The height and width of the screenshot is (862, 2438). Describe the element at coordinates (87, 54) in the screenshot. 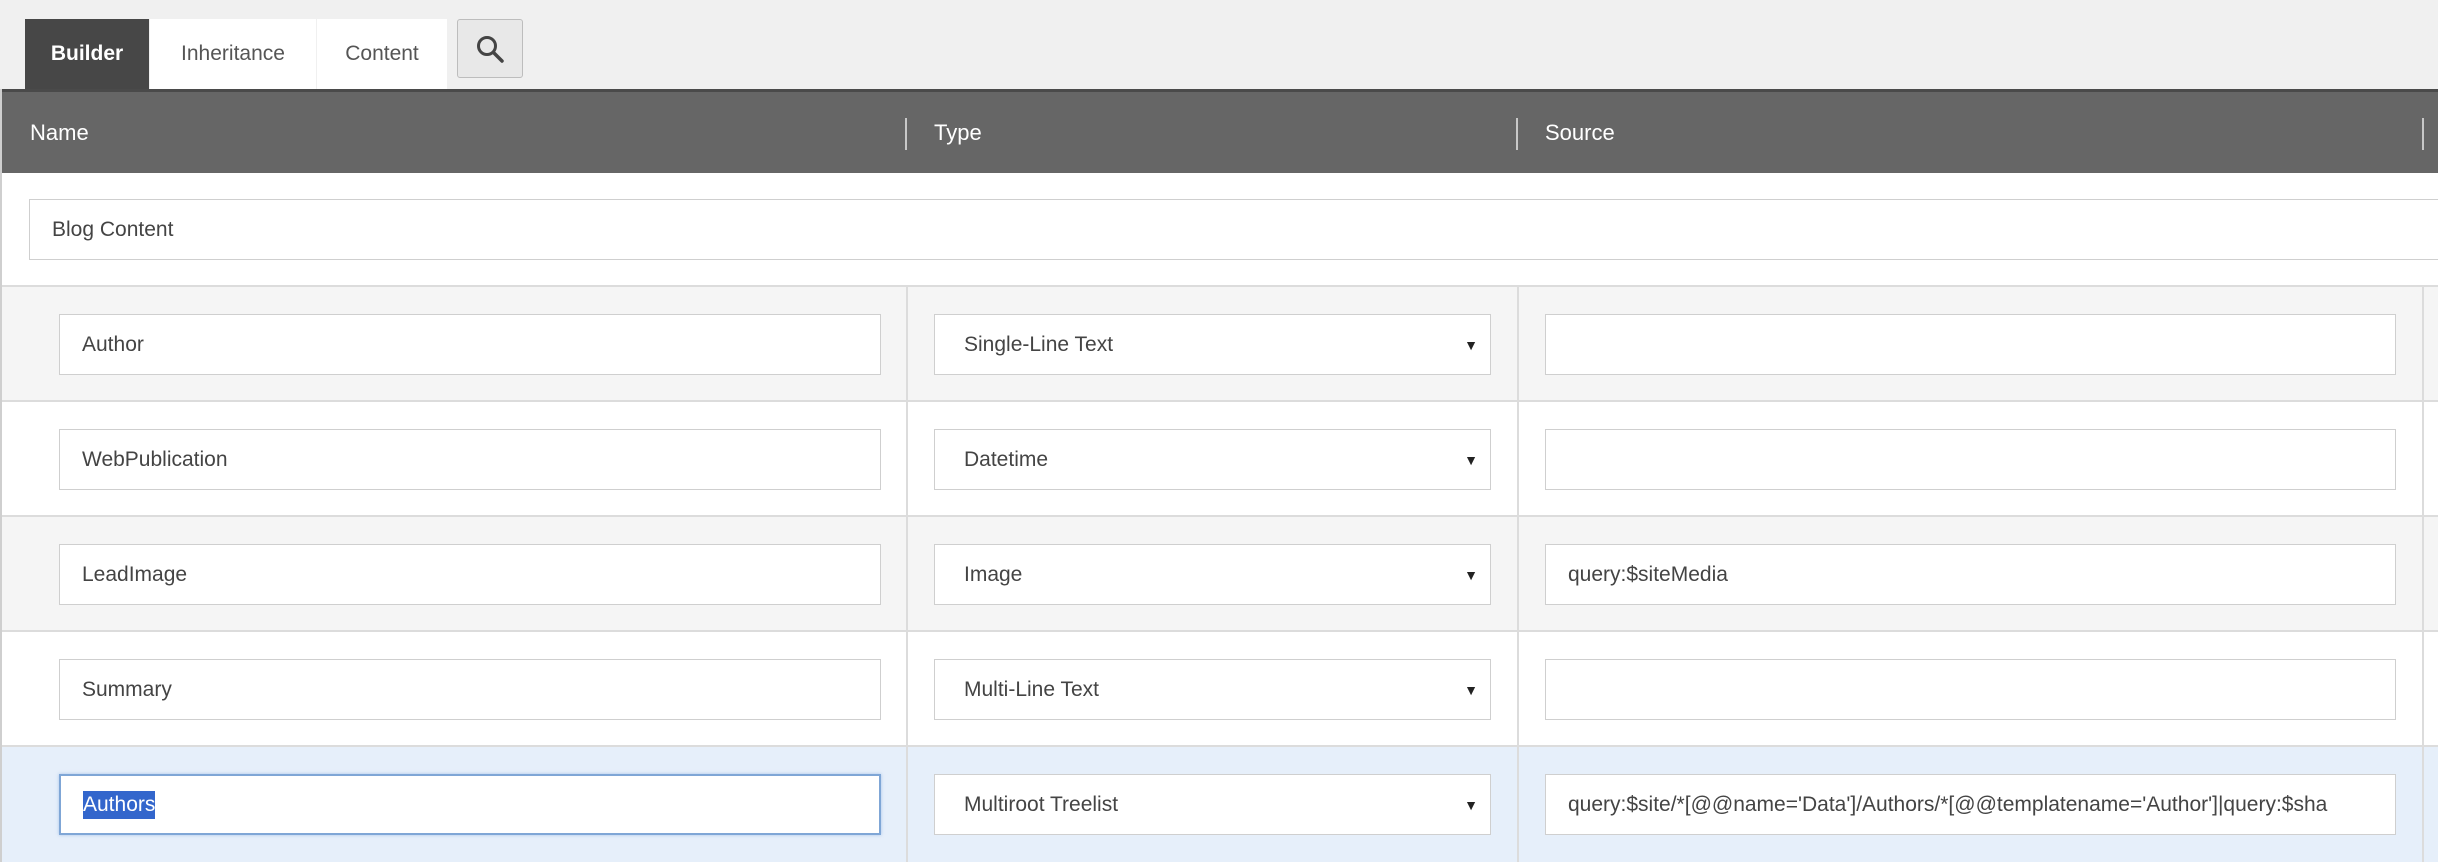

I see `tab-builder: Builder` at that location.